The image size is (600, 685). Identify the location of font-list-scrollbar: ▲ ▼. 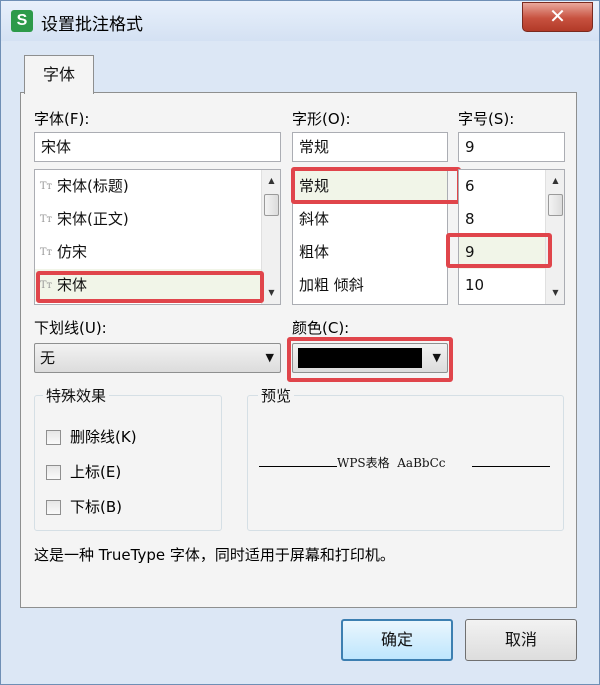
(270, 237).